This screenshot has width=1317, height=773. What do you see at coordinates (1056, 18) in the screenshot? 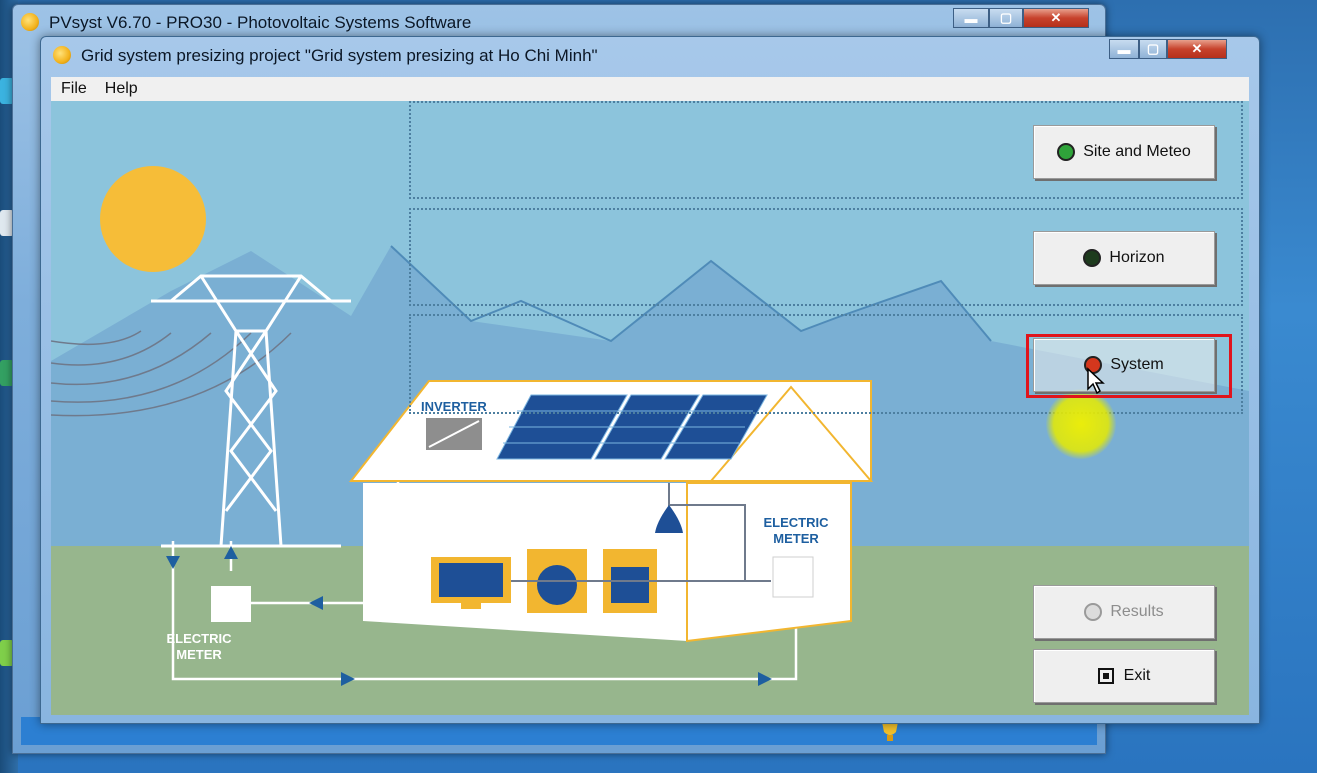
I see `close-button: ✕` at bounding box center [1056, 18].